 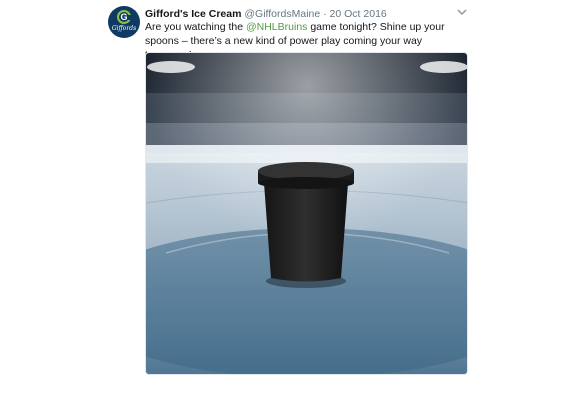 What do you see at coordinates (282, 14) in the screenshot?
I see `author-handle: @GiffordsMaine` at bounding box center [282, 14].